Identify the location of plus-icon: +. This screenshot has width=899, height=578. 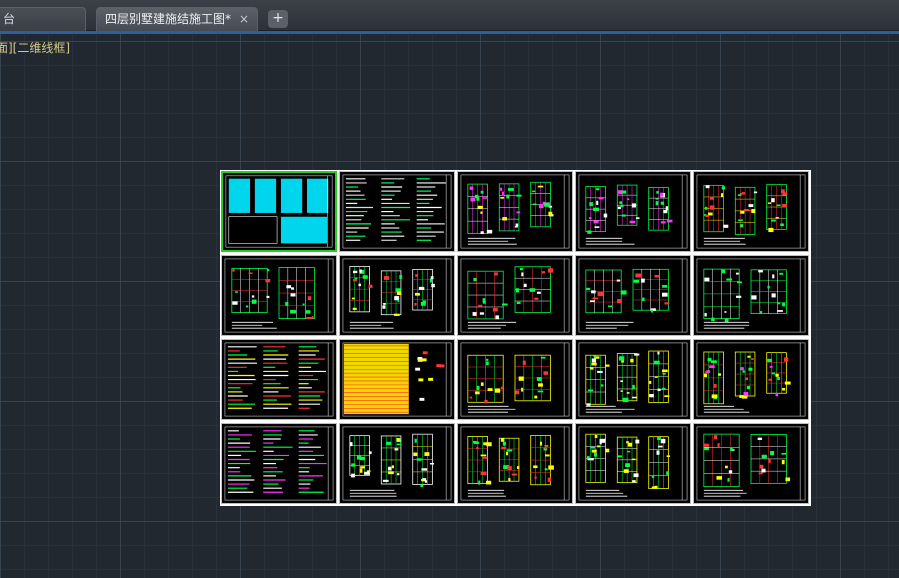
(278, 18).